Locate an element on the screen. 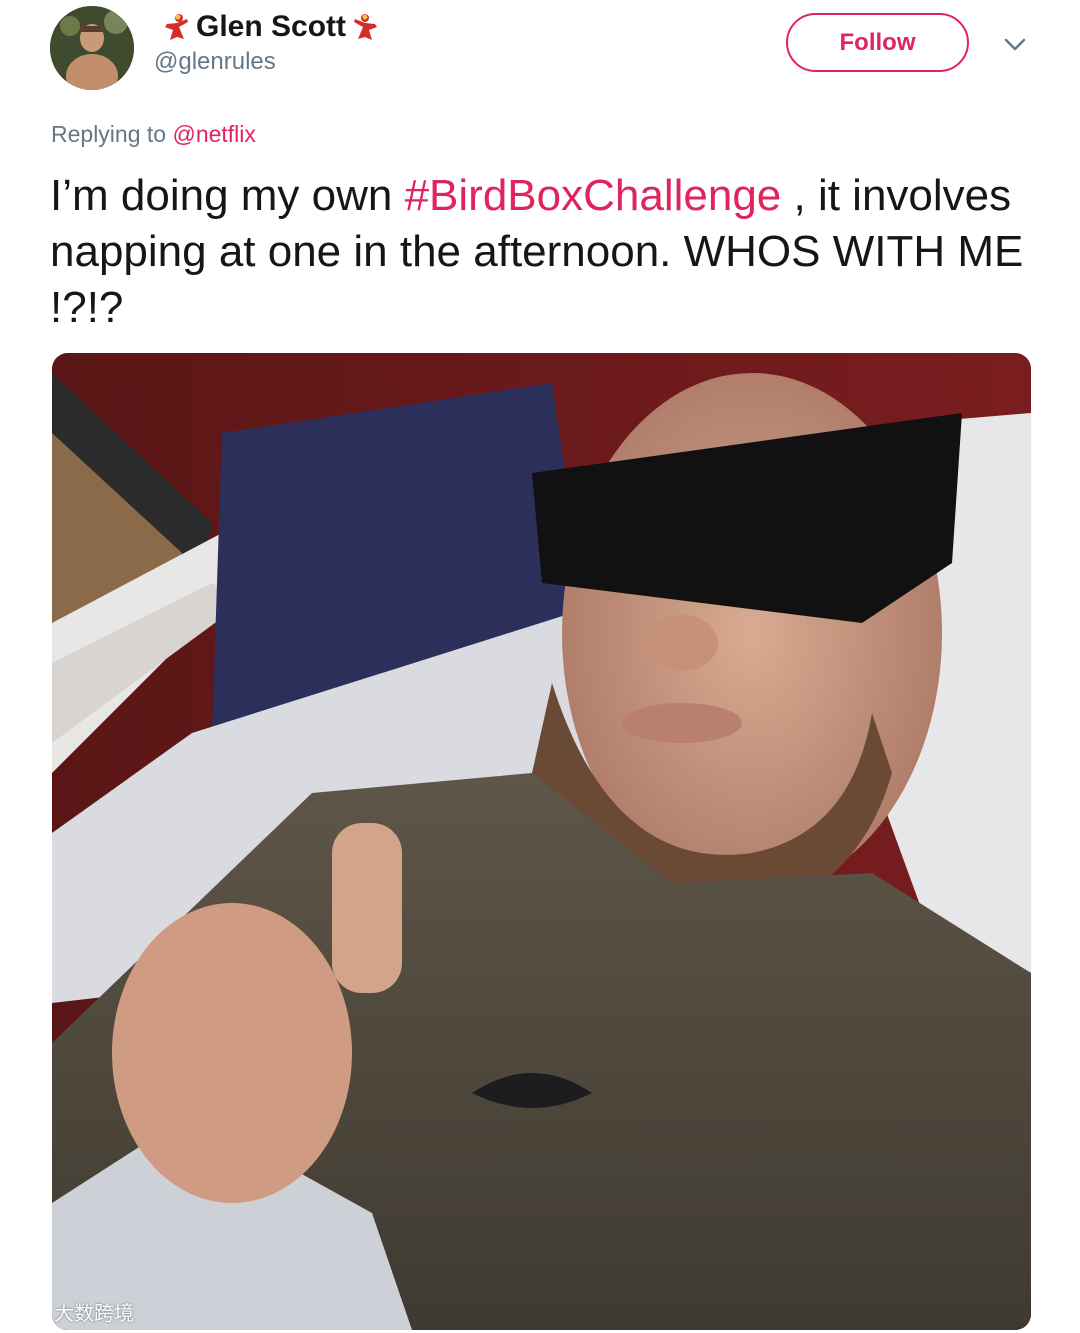 The height and width of the screenshot is (1333, 1080). avatar-photo is located at coordinates (92, 48).